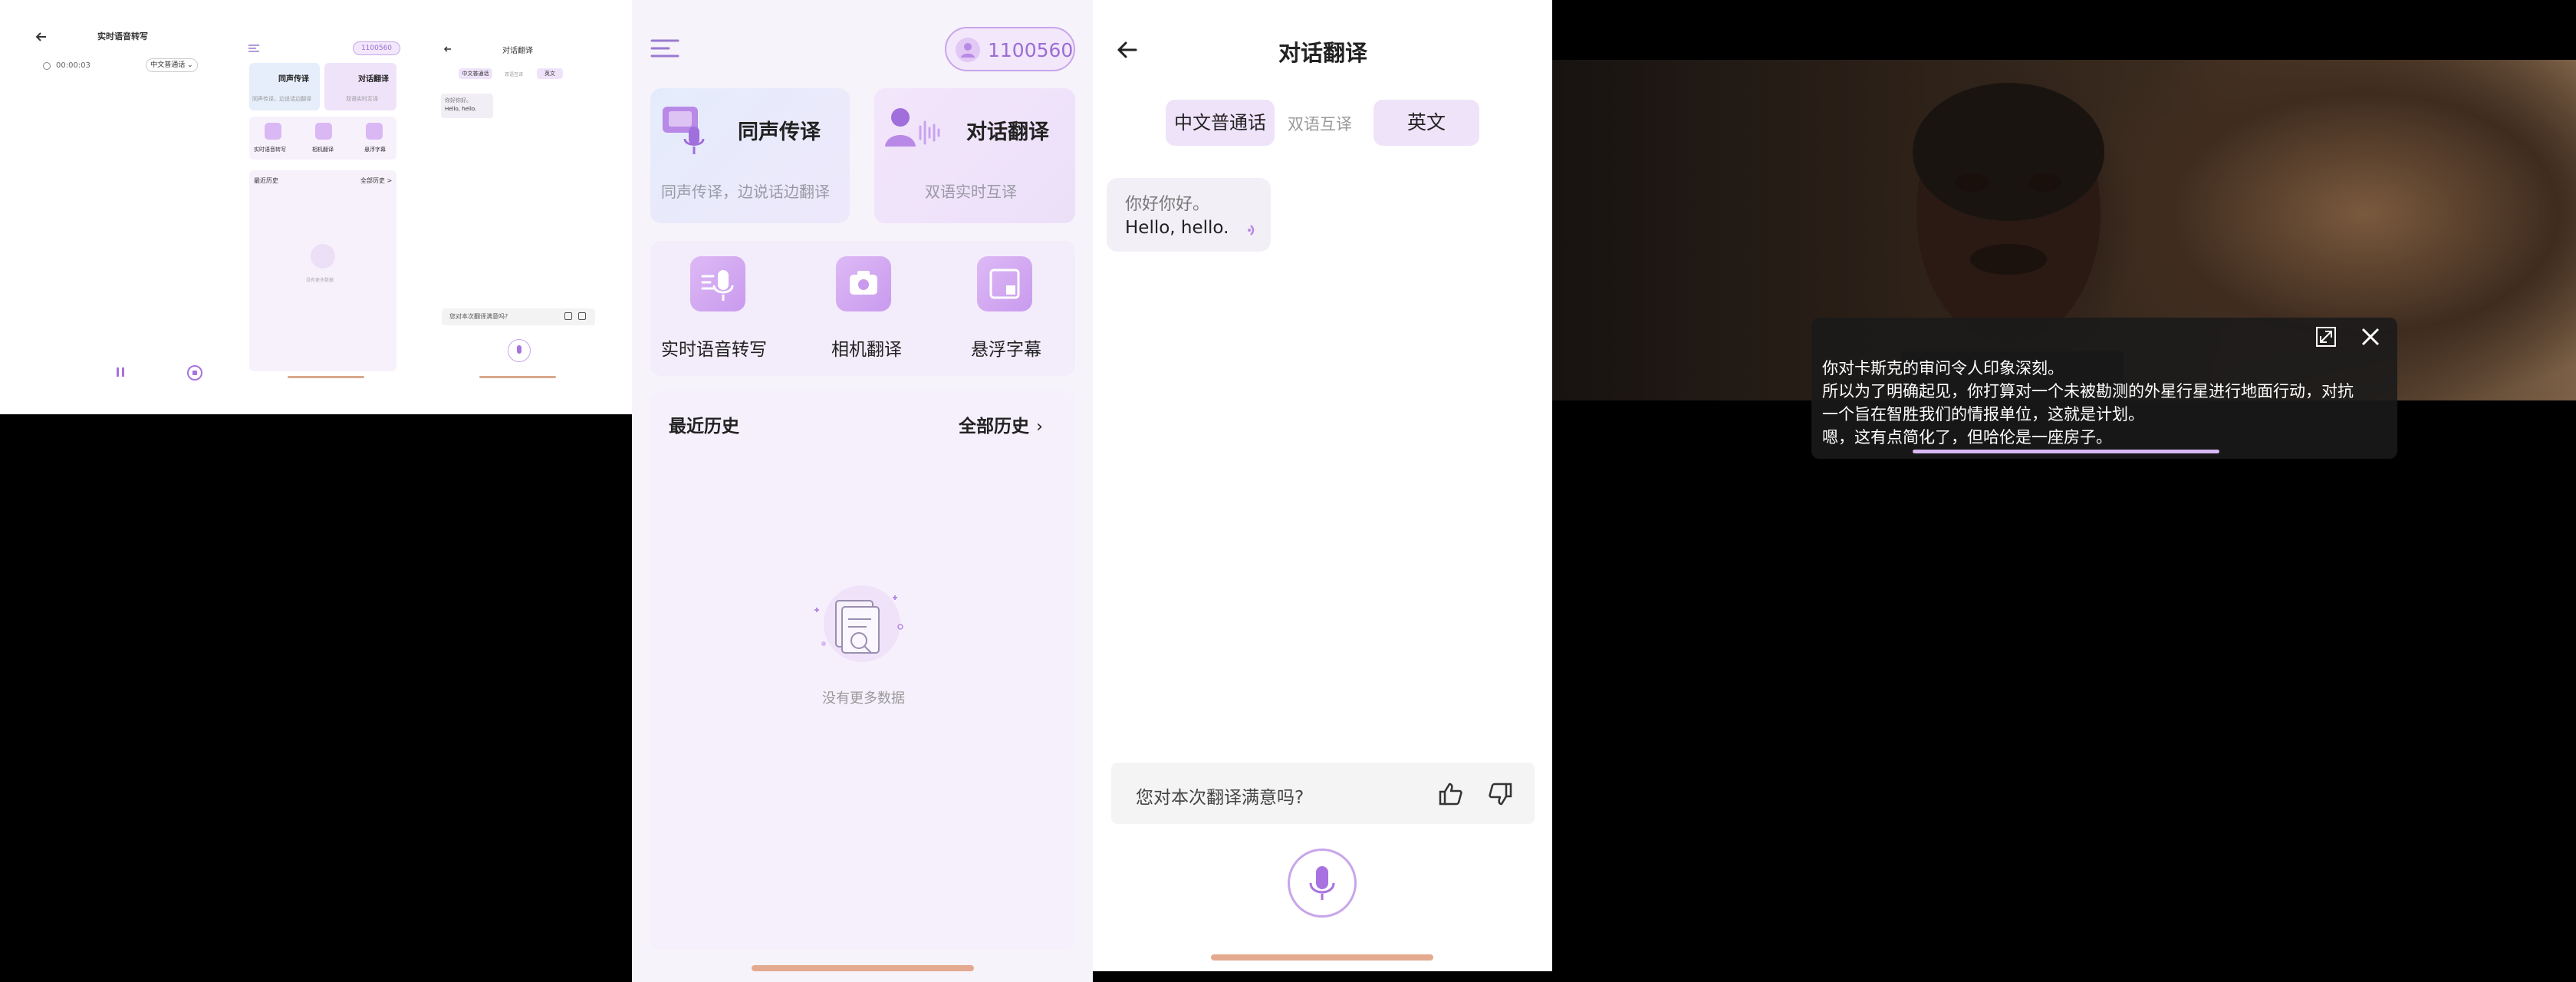  I want to click on history-card: 最近历史 全部历史 › 没有更多数据, so click(862, 670).